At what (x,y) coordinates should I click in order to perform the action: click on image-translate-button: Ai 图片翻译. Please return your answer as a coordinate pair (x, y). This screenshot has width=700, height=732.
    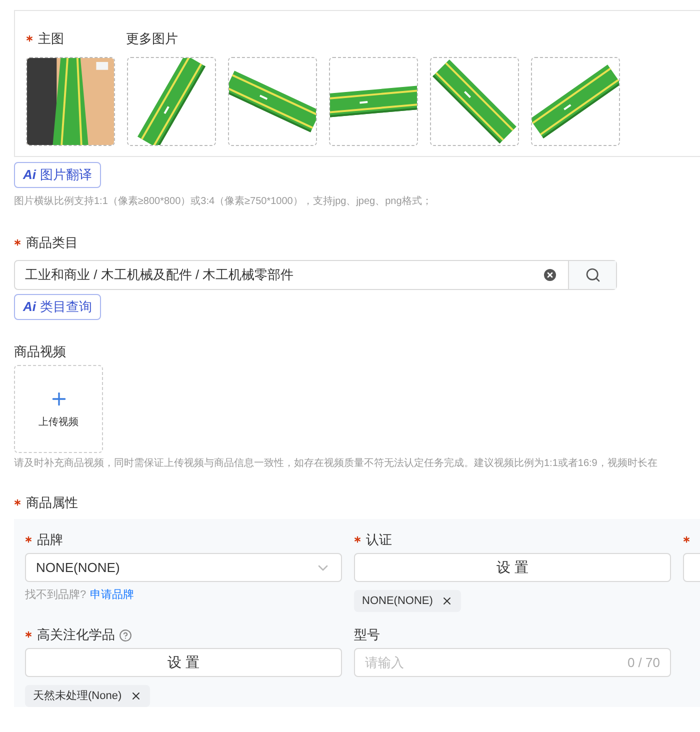
    Looking at the image, I should click on (57, 175).